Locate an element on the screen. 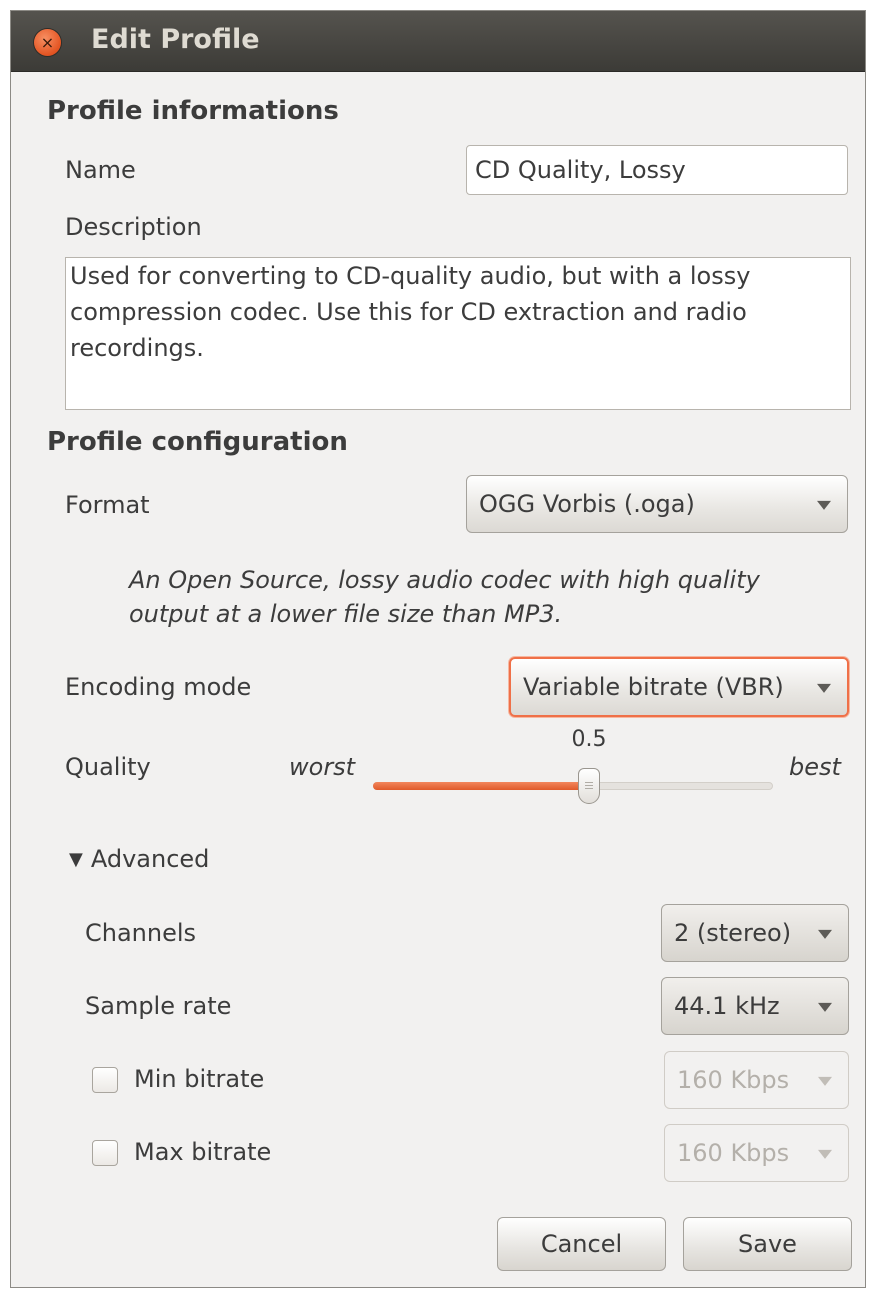 This screenshot has height=1292, width=870. min-bitrate-label: Min bitrate is located at coordinates (199, 1079).